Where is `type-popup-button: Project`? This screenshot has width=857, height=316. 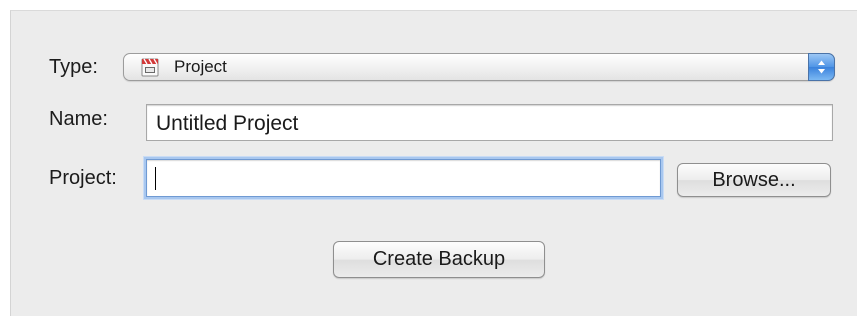
type-popup-button: Project is located at coordinates (479, 67).